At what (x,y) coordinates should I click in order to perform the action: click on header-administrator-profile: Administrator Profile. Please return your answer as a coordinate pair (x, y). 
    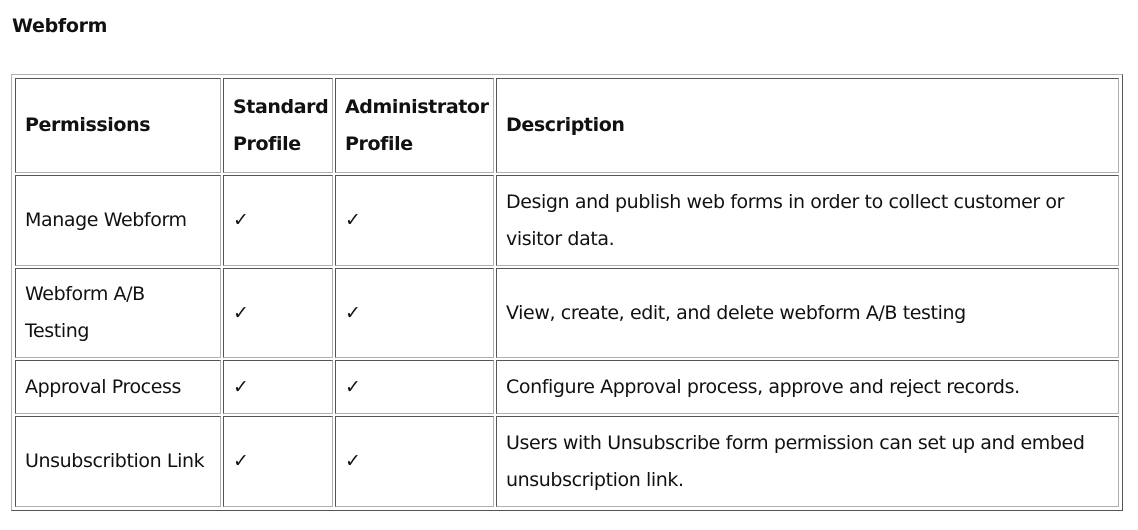
    Looking at the image, I should click on (414, 125).